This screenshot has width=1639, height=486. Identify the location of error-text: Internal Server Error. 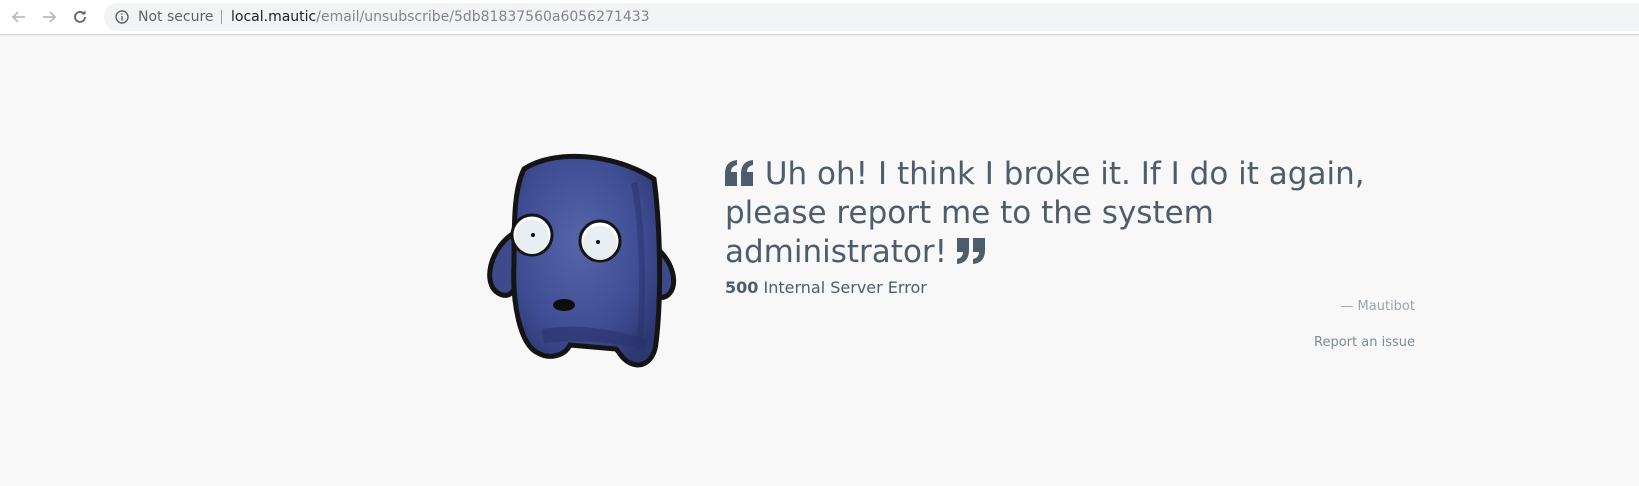
(845, 287).